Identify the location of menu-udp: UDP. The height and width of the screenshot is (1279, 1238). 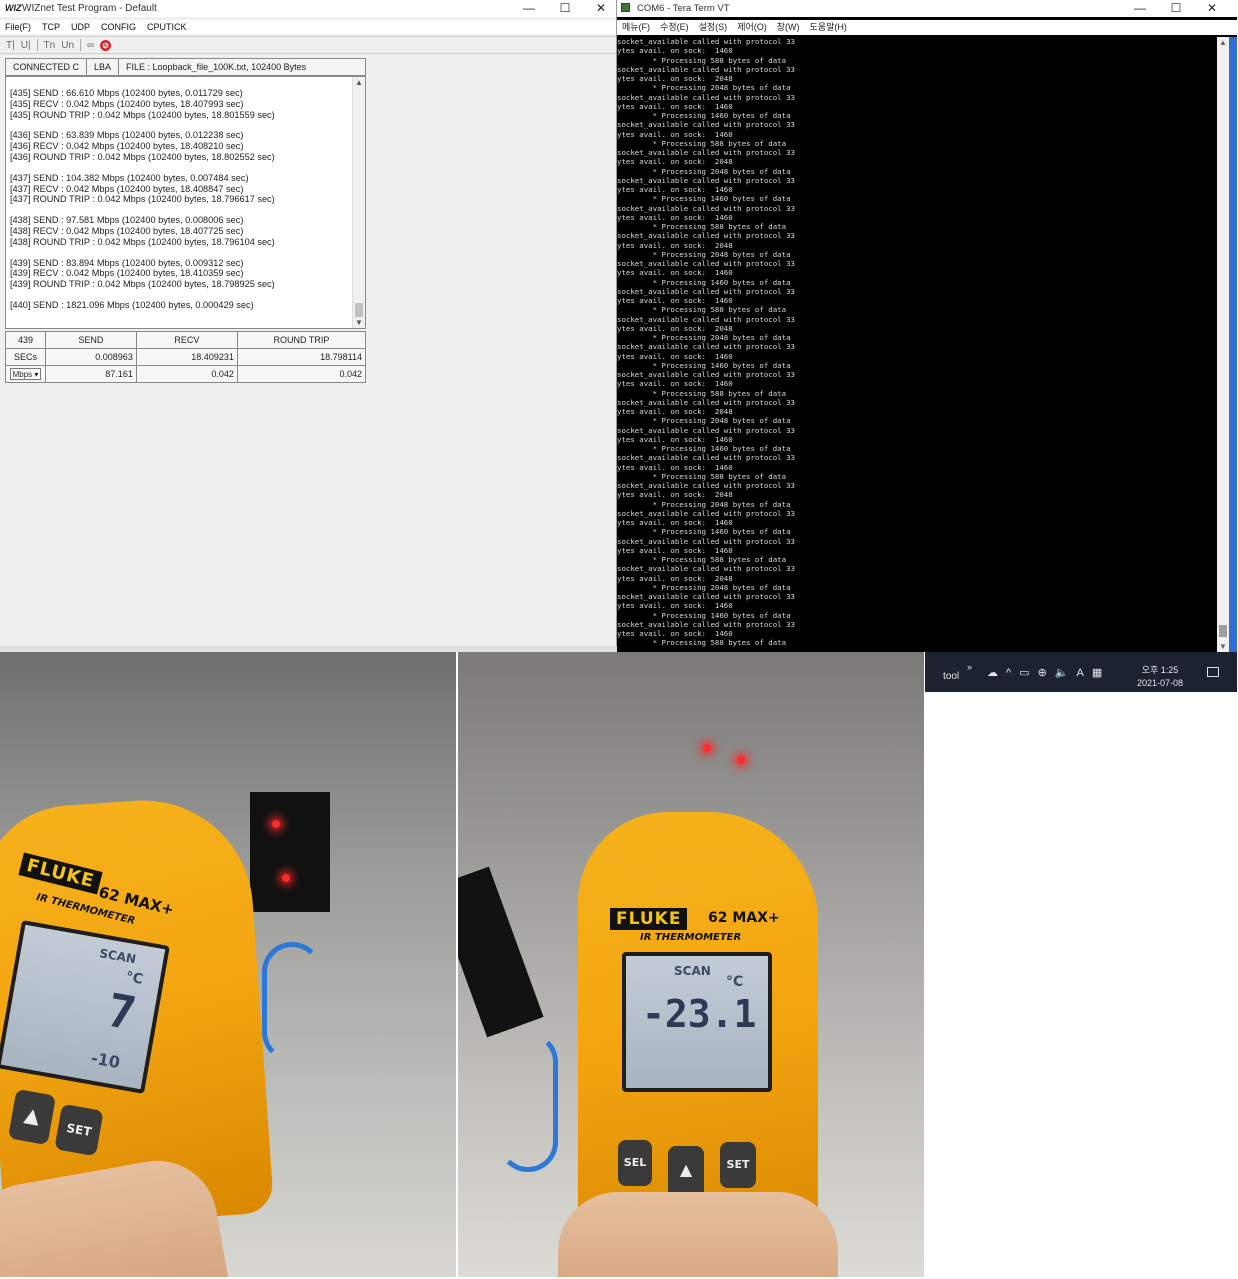
(81, 27).